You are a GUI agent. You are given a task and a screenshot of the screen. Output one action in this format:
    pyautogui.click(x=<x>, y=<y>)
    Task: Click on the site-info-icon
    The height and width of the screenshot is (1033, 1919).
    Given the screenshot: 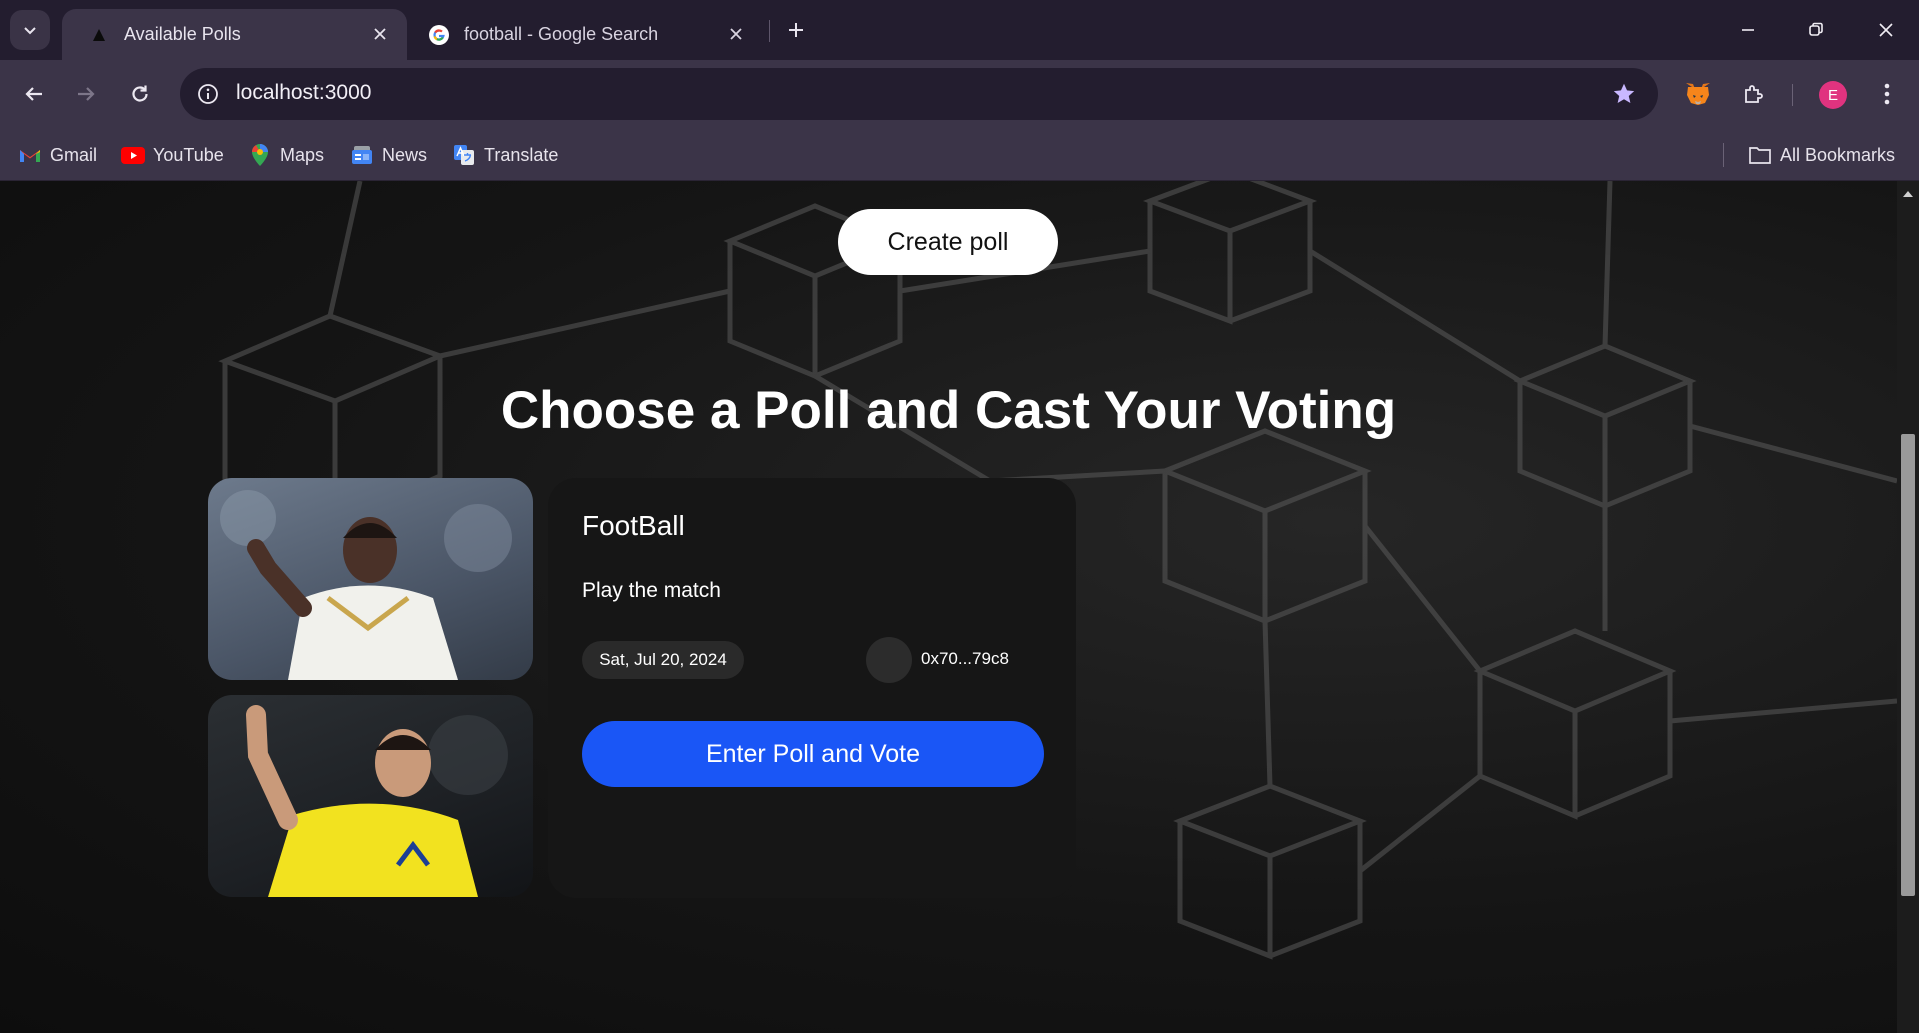 What is the action you would take?
    pyautogui.click(x=208, y=94)
    